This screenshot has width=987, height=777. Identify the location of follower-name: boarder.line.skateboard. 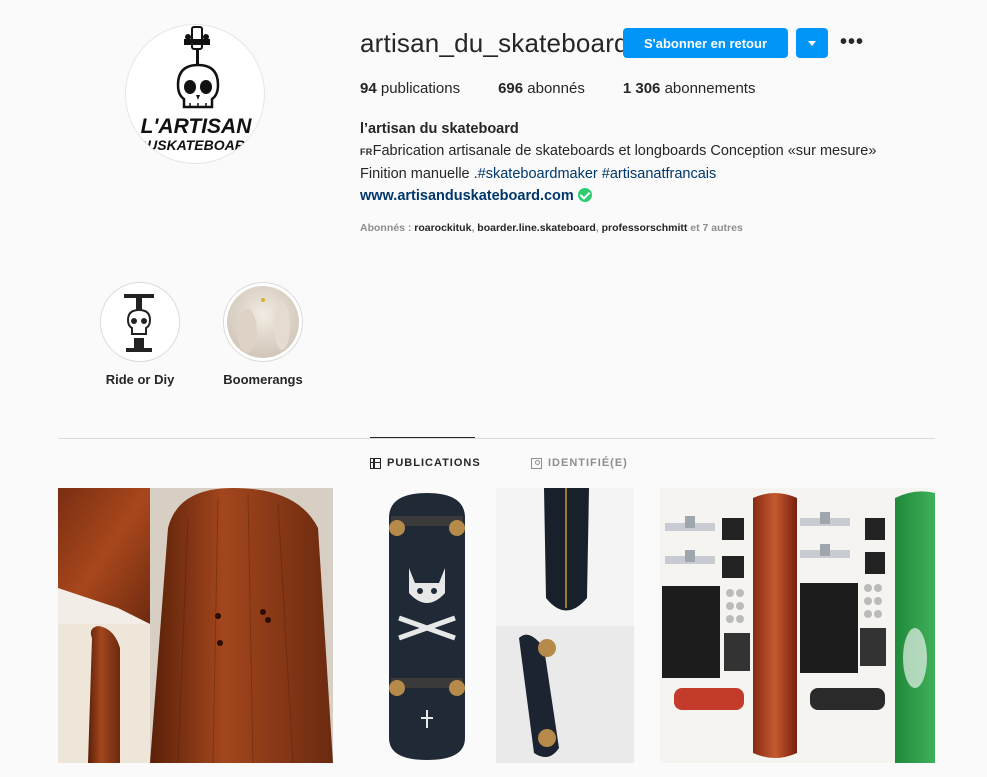
(536, 228).